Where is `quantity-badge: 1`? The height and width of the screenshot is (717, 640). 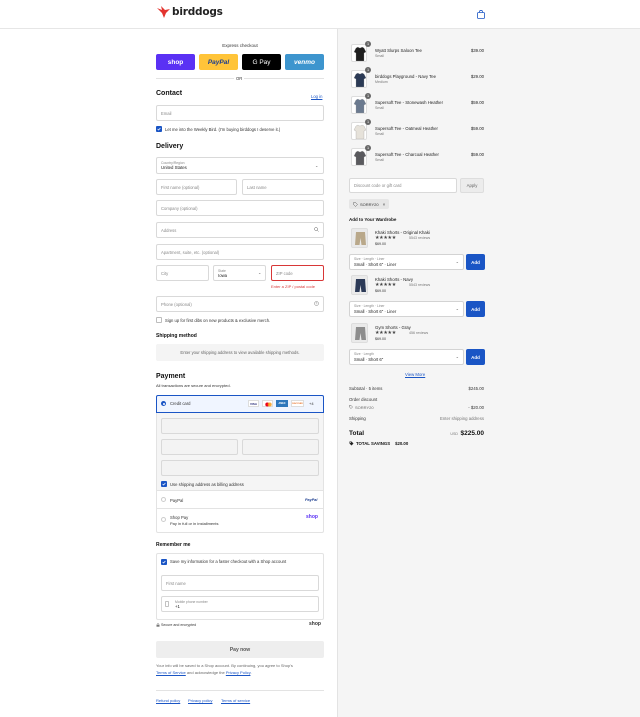
quantity-badge: 1 is located at coordinates (368, 44).